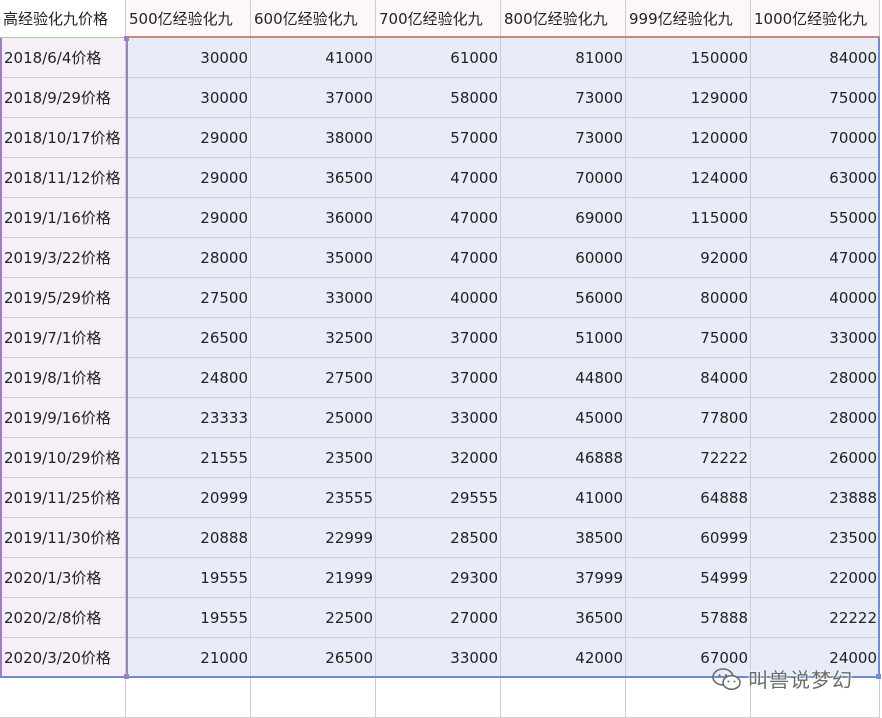 This screenshot has width=882, height=718. What do you see at coordinates (313, 19) in the screenshot?
I see `header-cell-2: 600亿经验化九` at bounding box center [313, 19].